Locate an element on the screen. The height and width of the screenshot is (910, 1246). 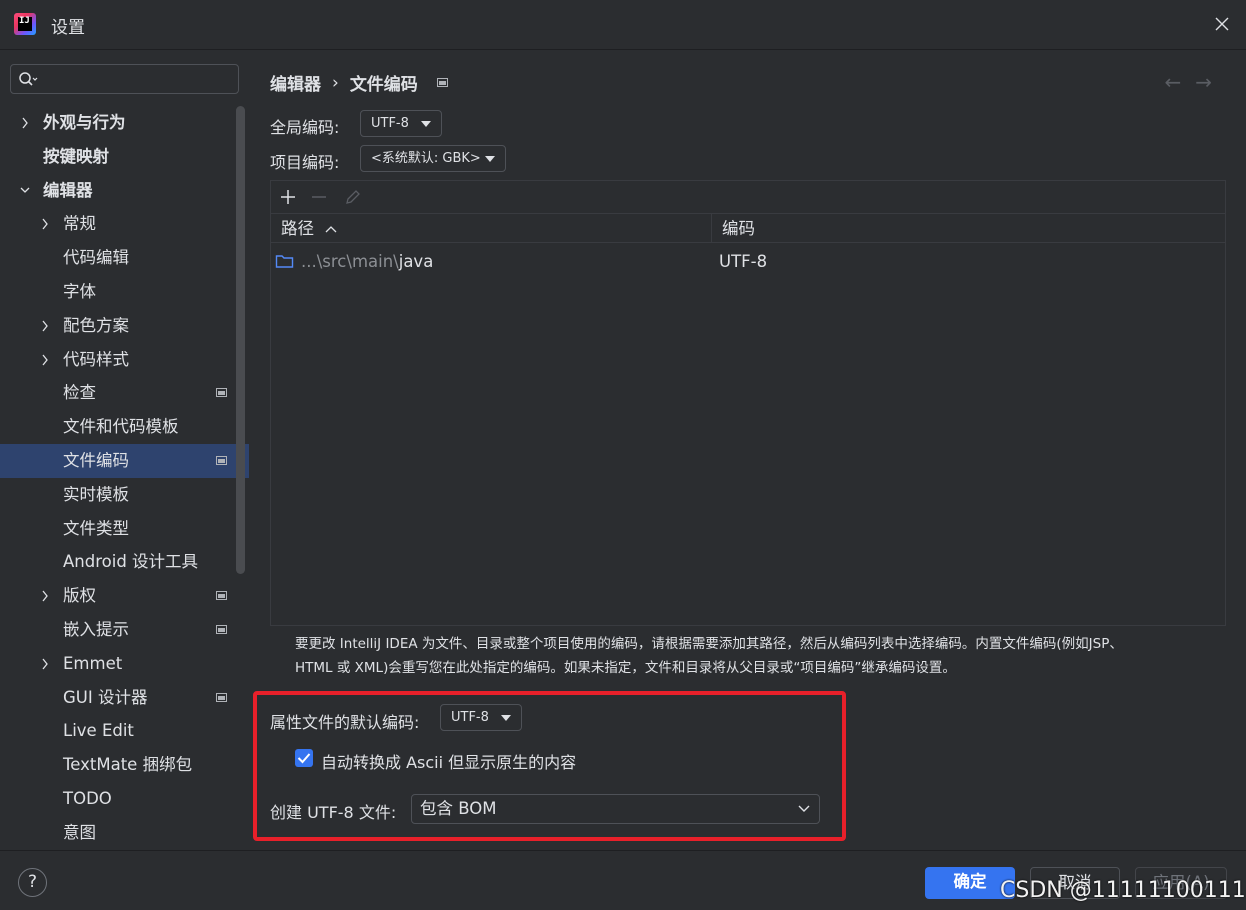
native-to-ascii-checkbox is located at coordinates (304, 758).